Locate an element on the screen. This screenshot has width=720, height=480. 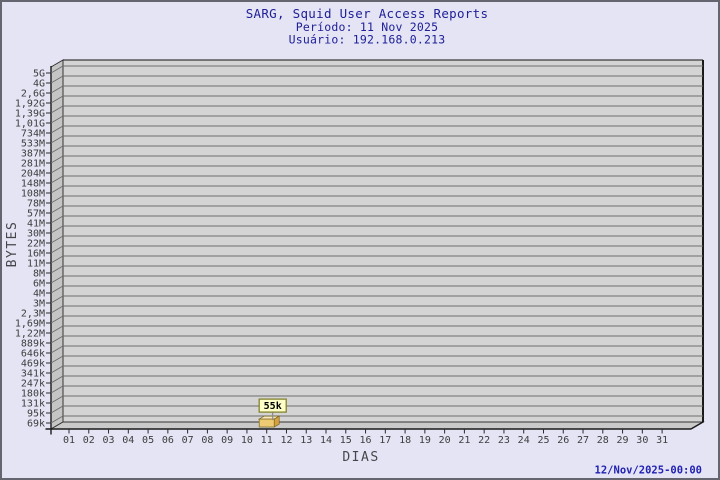
x-tick-label: 17 is located at coordinates (385, 440).